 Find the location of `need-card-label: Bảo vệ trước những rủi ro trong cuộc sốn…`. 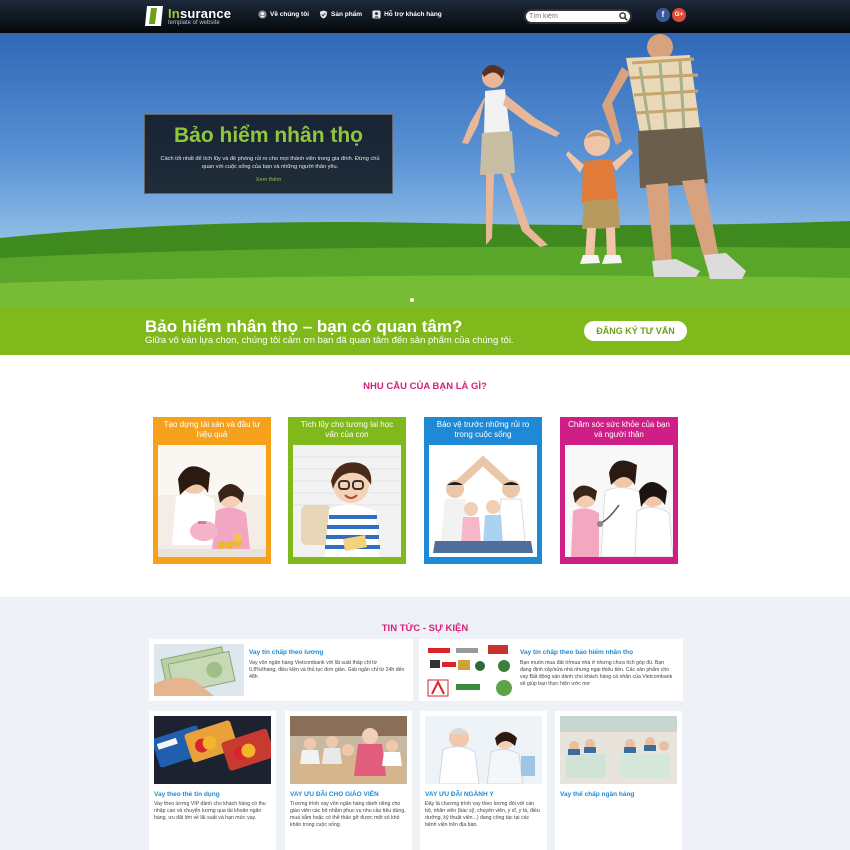

need-card-label: Bảo vệ trước những rủi ro trong cuộc sốn… is located at coordinates (483, 429).